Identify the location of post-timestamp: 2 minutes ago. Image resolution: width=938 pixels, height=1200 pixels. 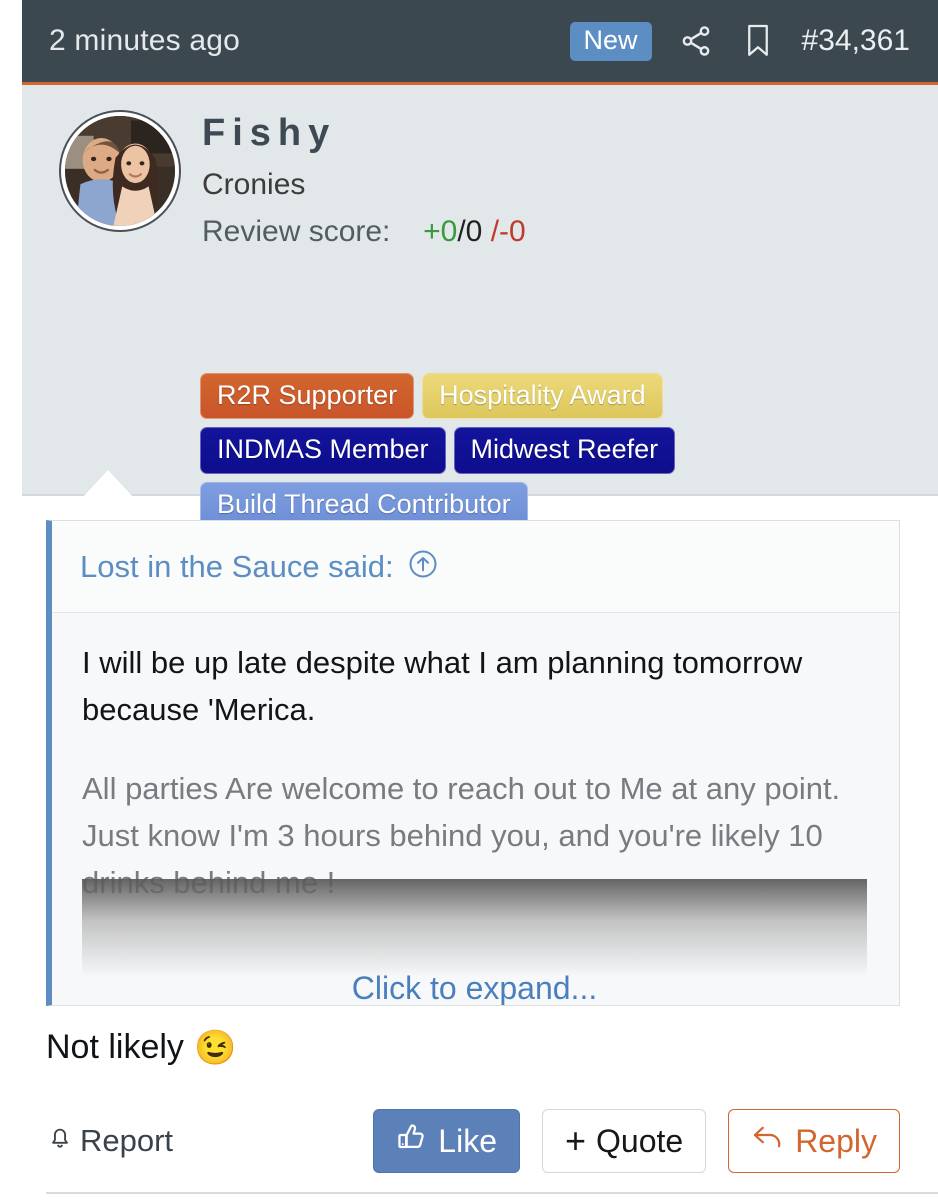
(145, 40).